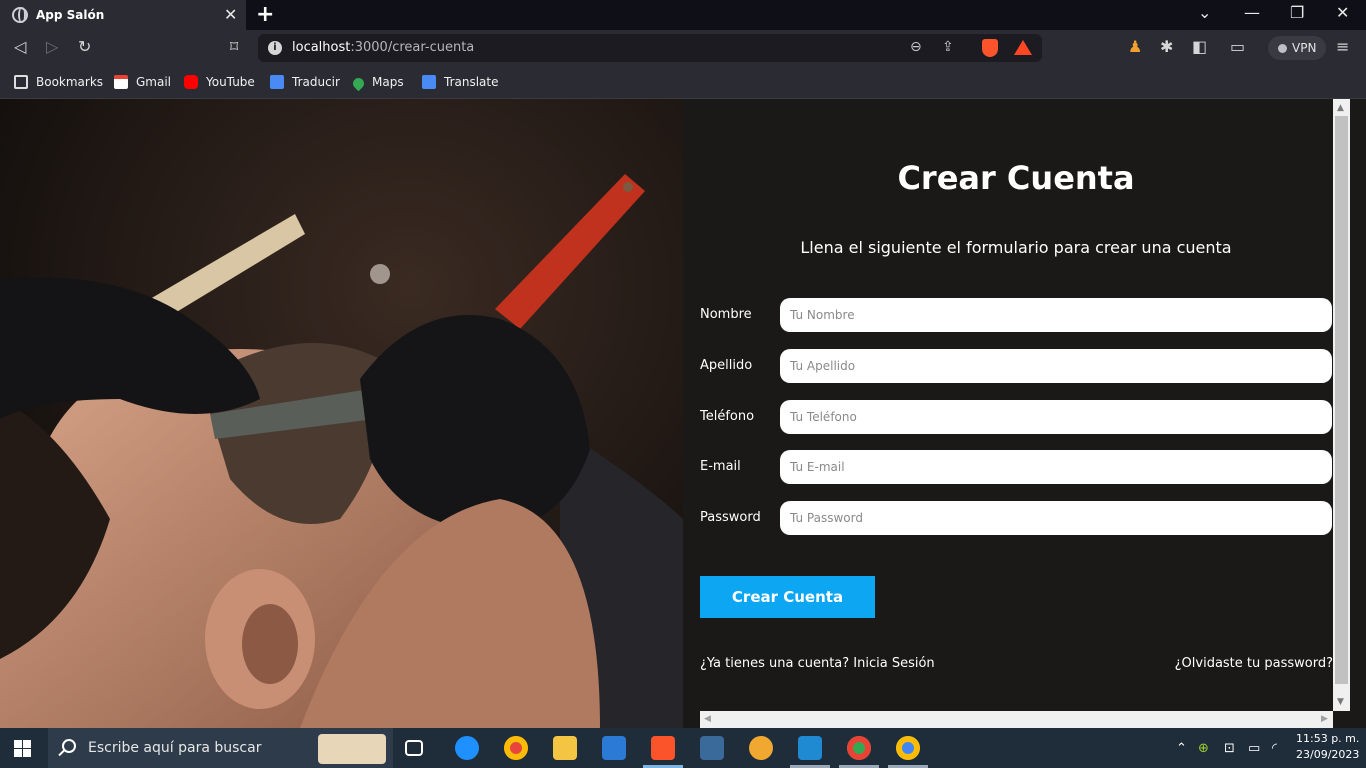  I want to click on file-explorer-icon, so click(565, 748).